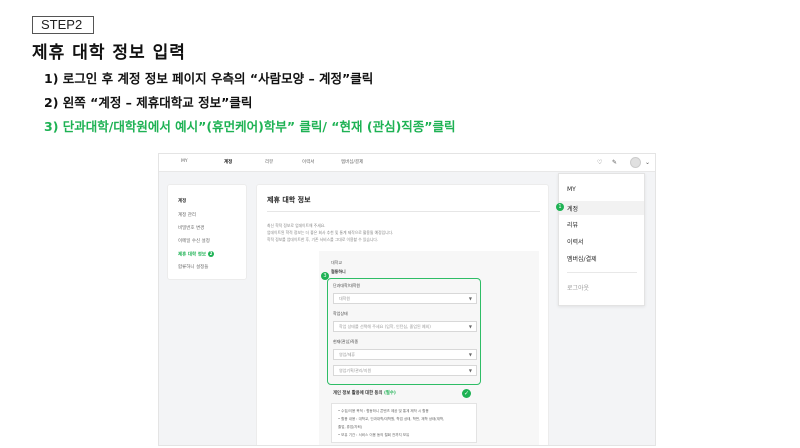  What do you see at coordinates (573, 209) in the screenshot?
I see `dropdown-item-label: 계정` at bounding box center [573, 209].